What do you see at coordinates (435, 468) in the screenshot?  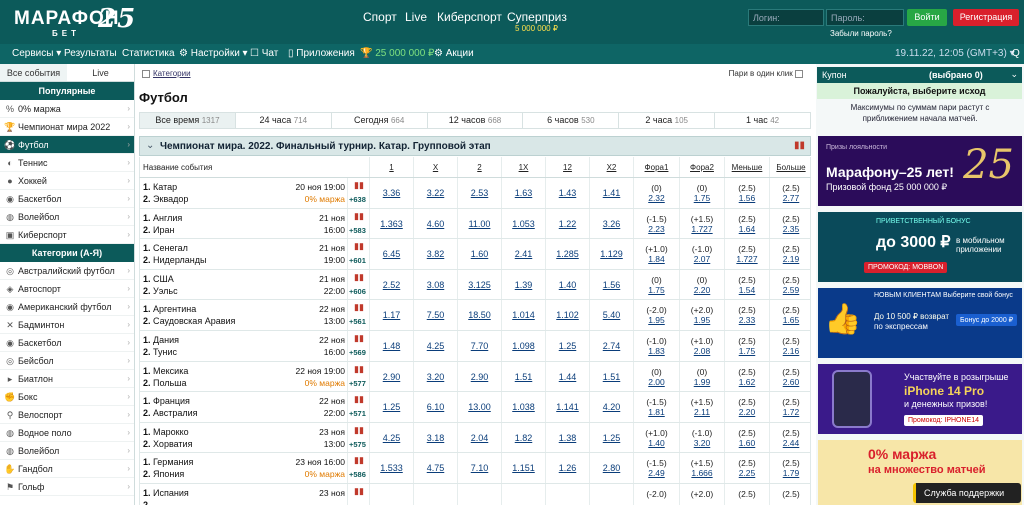 I see `odds-cell: 4.75` at bounding box center [435, 468].